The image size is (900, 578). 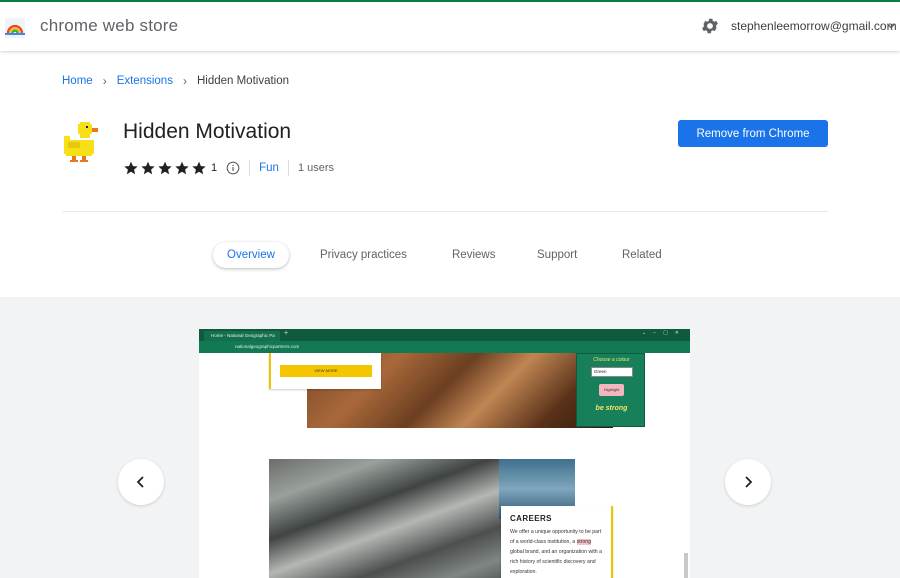 What do you see at coordinates (251, 255) in the screenshot?
I see `tab-overview: Overview` at bounding box center [251, 255].